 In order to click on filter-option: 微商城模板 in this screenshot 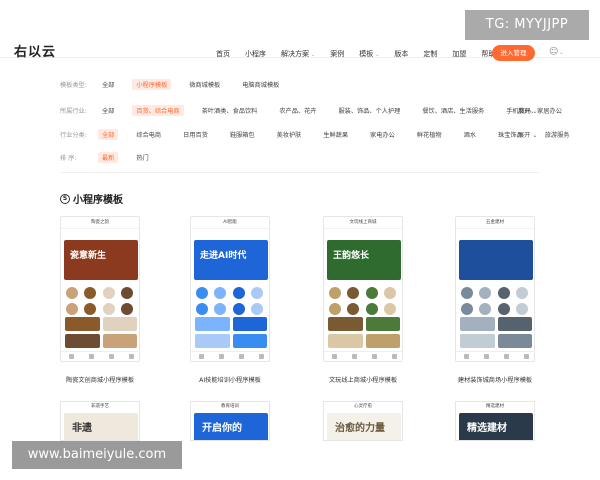, I will do `click(204, 84)`.